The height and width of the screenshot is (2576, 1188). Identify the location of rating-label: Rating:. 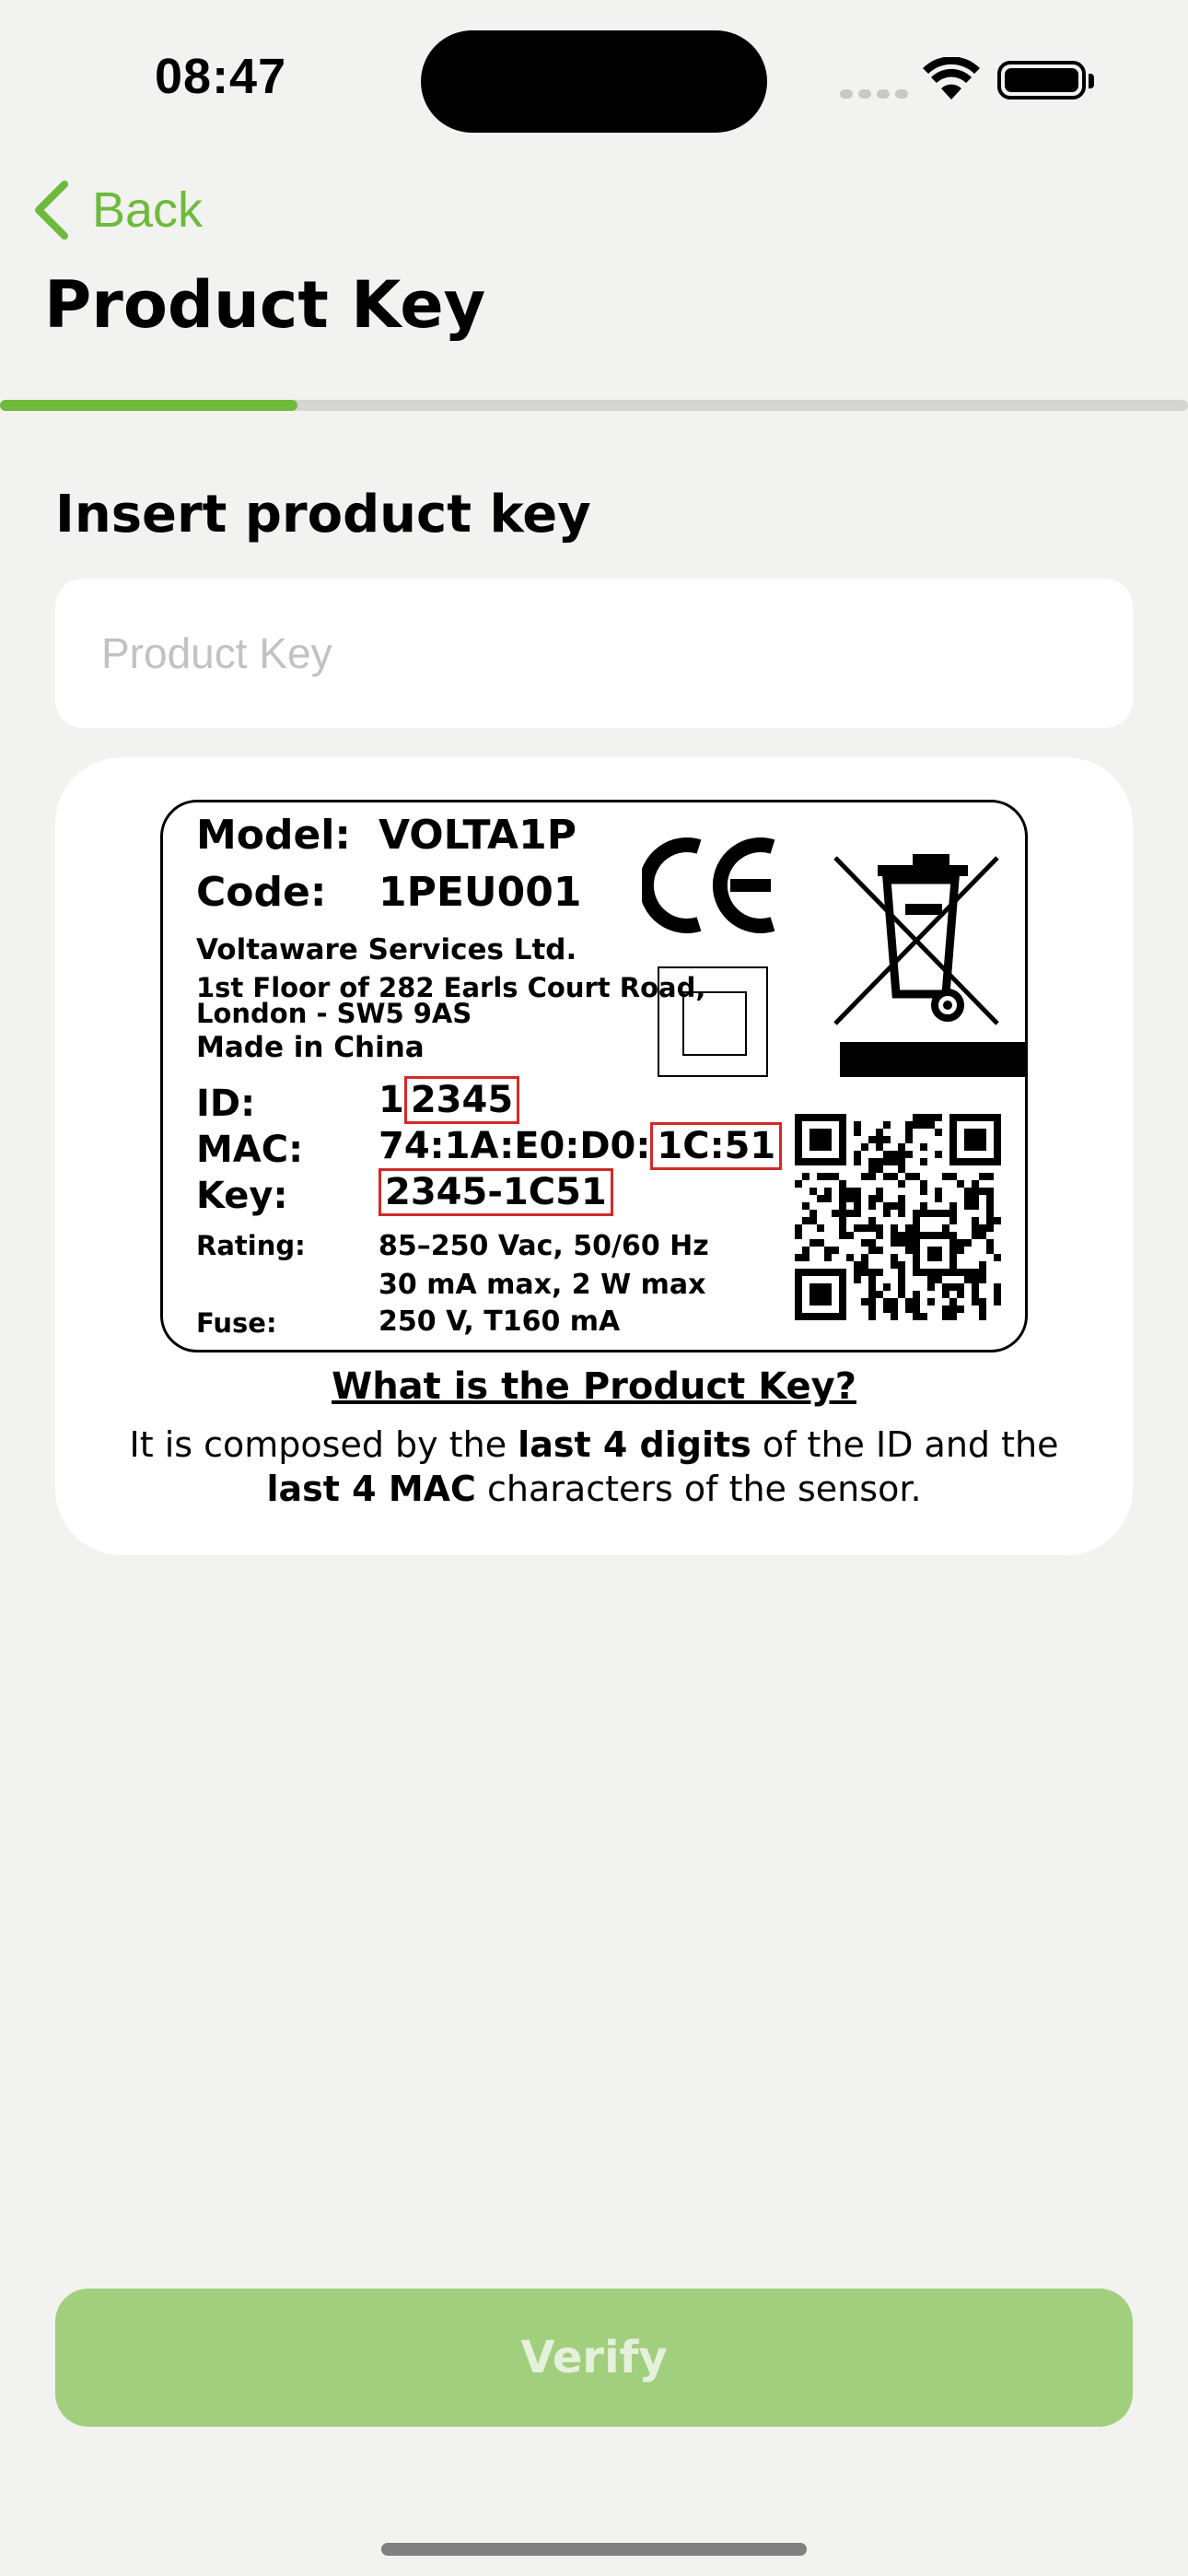
(251, 1245).